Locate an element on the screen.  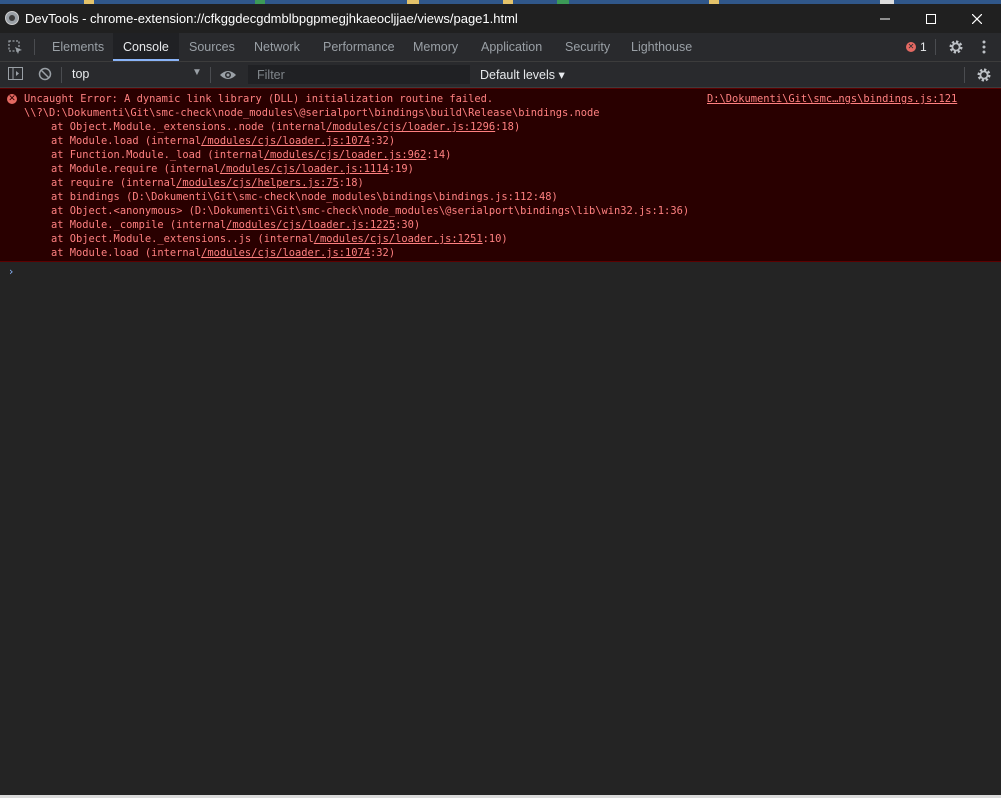
error-source-link: D:\Dokumenti\Git\smc…ngs\bindings.js:121 is located at coordinates (832, 99).